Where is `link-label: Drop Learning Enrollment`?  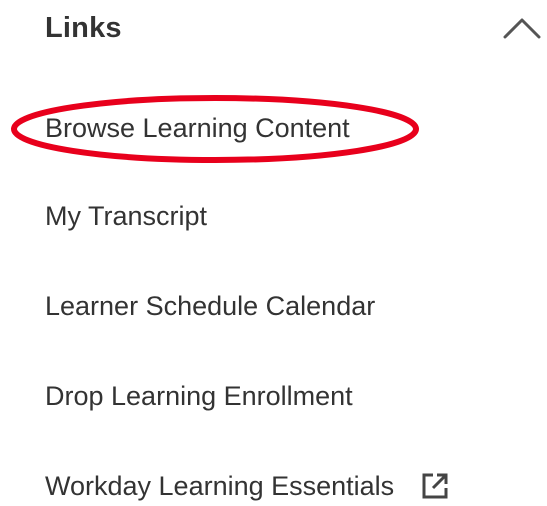 link-label: Drop Learning Enrollment is located at coordinates (199, 395).